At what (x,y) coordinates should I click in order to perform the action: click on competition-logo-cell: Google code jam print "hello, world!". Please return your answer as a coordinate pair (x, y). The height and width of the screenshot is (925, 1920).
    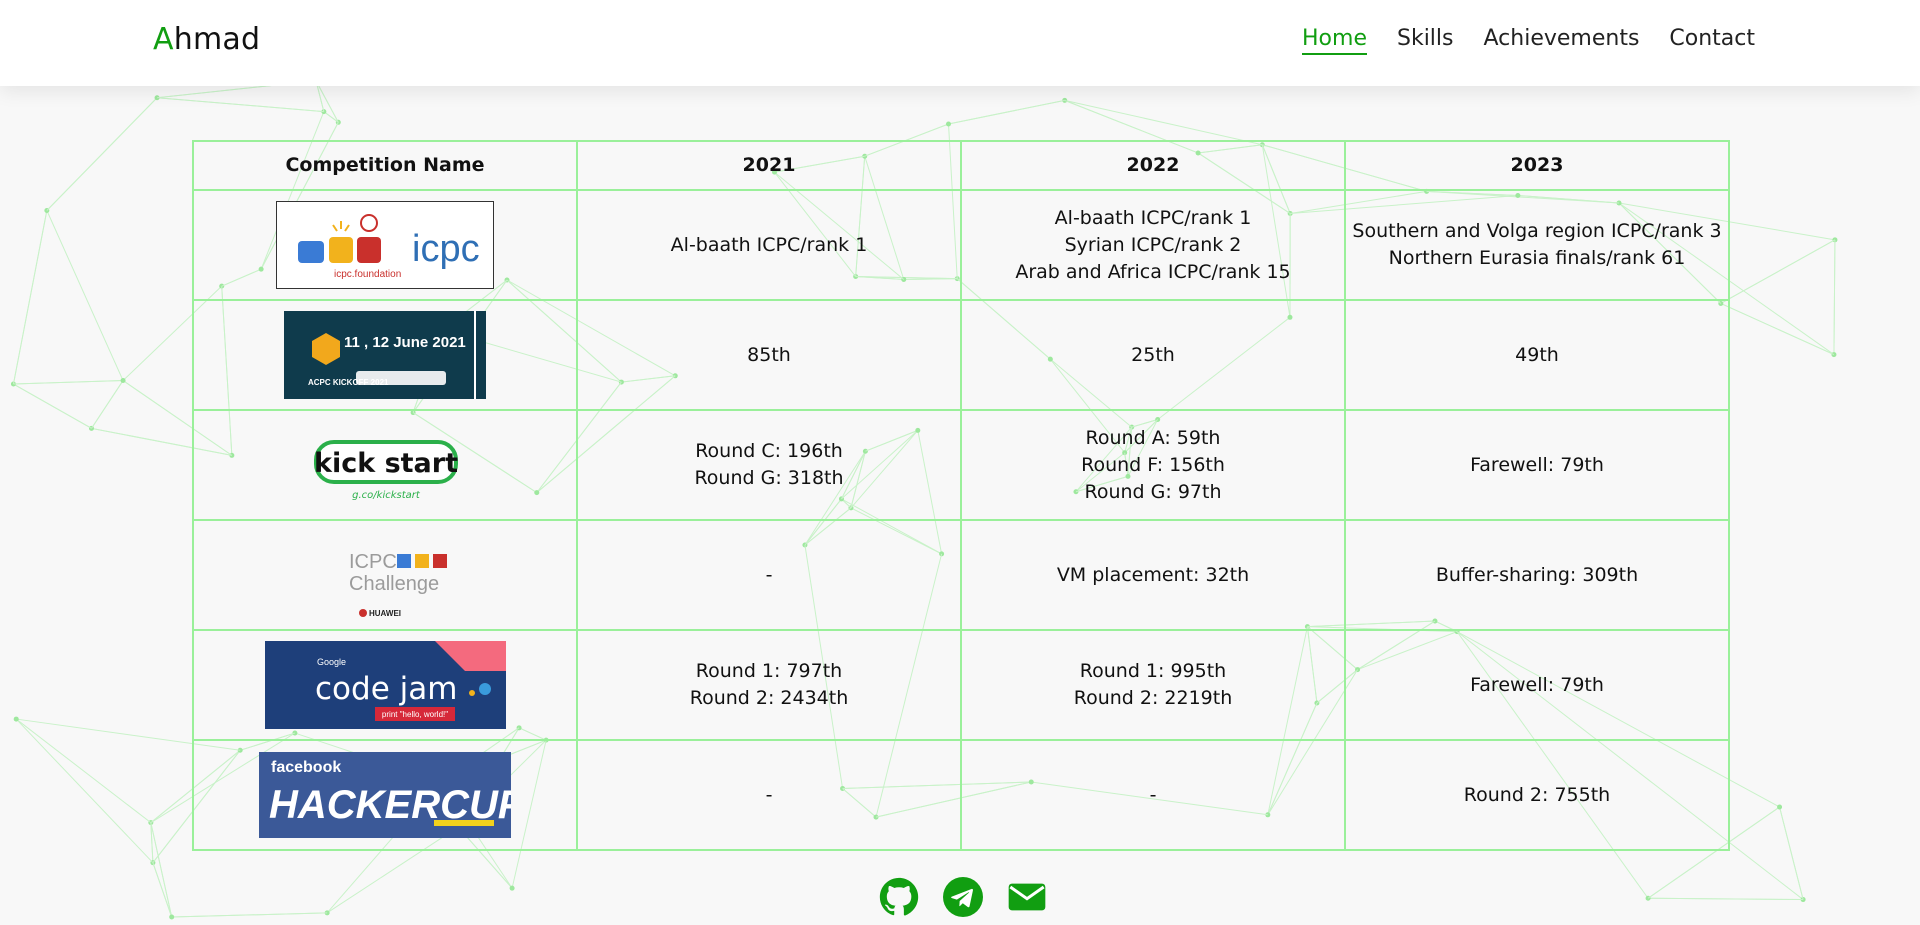
    Looking at the image, I should click on (385, 685).